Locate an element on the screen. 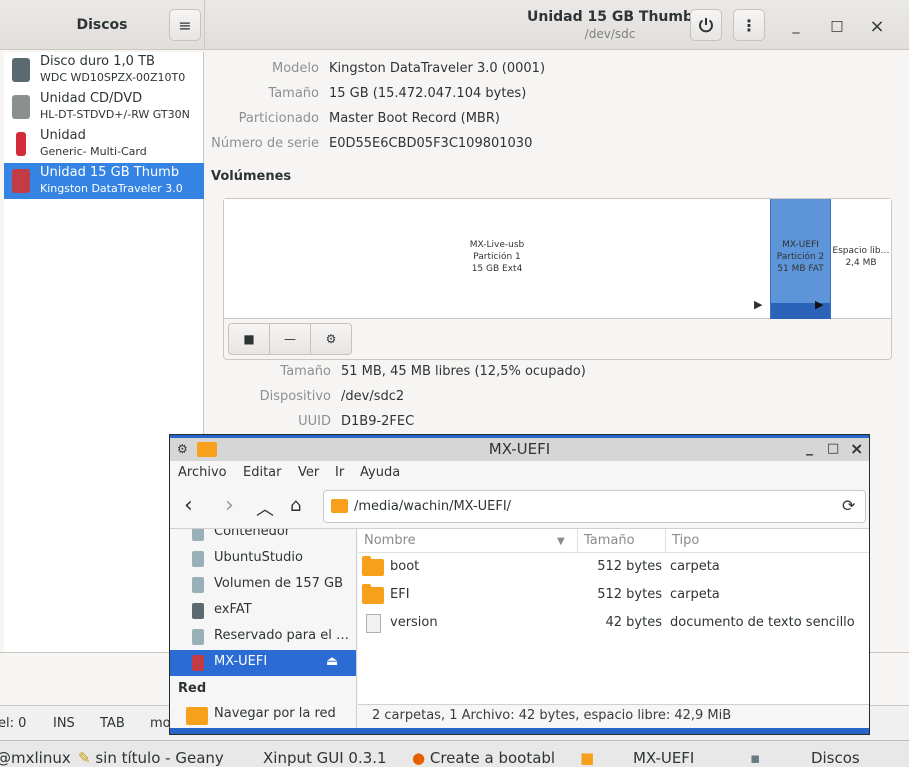 This screenshot has height=767, width=909. maximize-button: □ is located at coordinates (837, 26).